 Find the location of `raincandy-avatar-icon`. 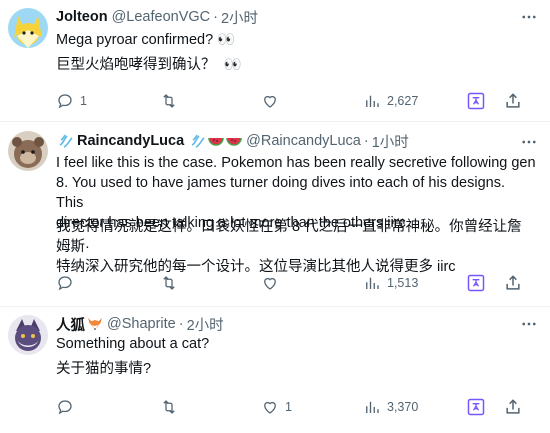

raincandy-avatar-icon is located at coordinates (28, 151).